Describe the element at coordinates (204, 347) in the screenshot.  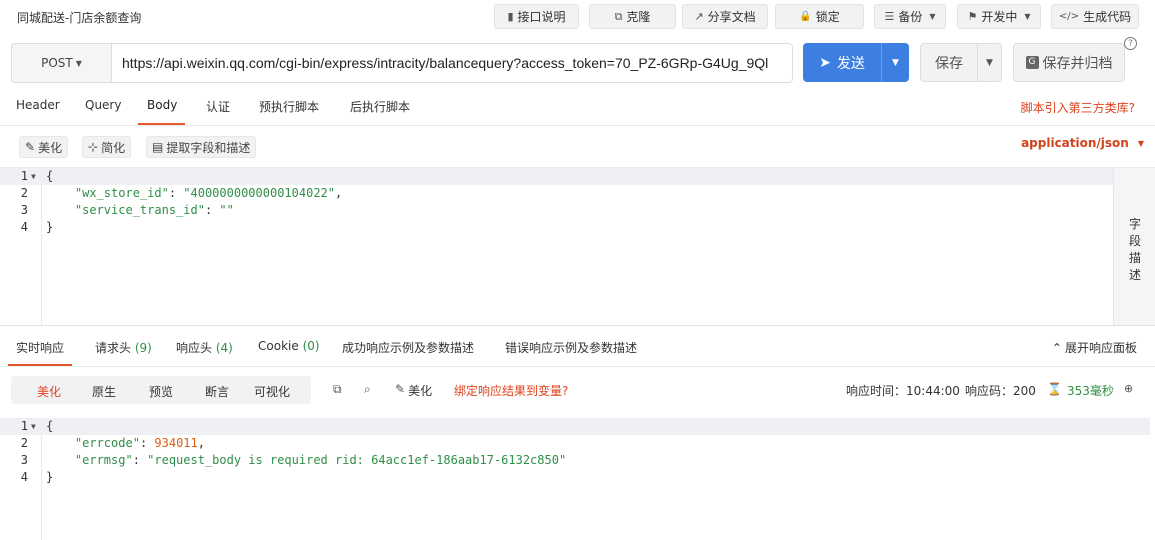
I see `tab-response-headers: 响应头 (4)` at that location.